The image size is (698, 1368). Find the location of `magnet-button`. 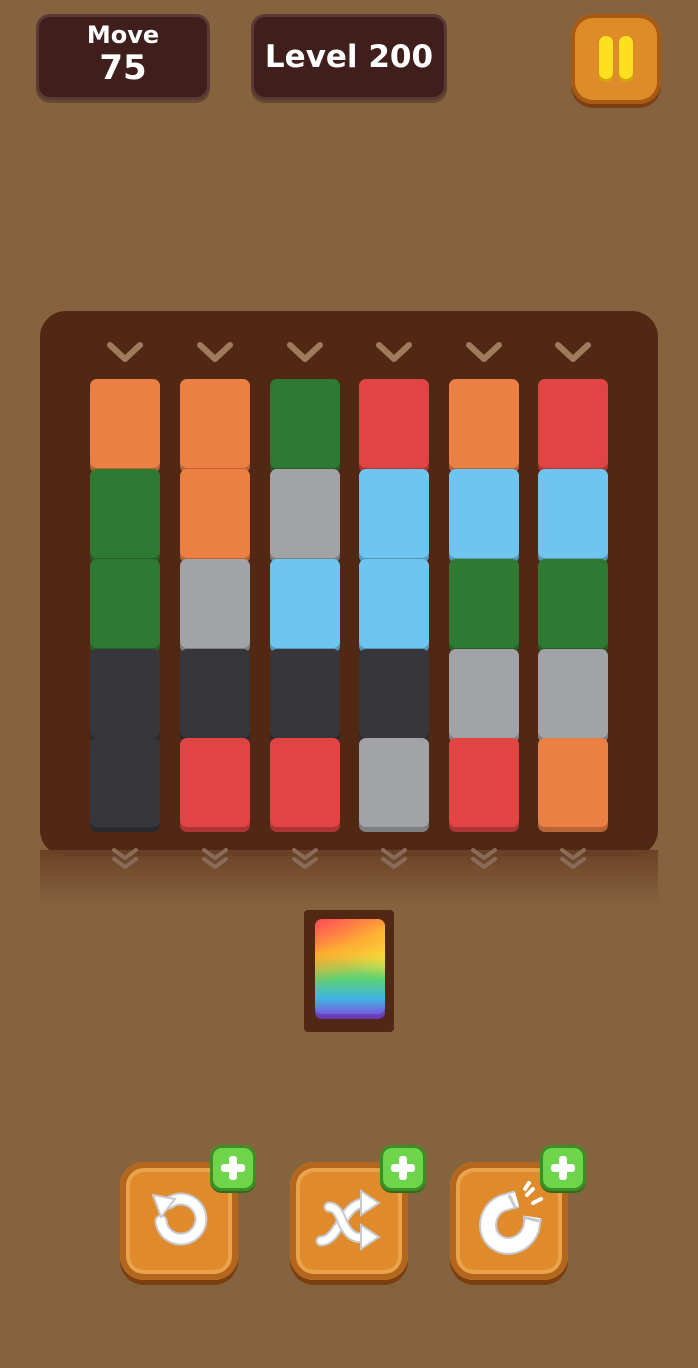

magnet-button is located at coordinates (518, 1212).